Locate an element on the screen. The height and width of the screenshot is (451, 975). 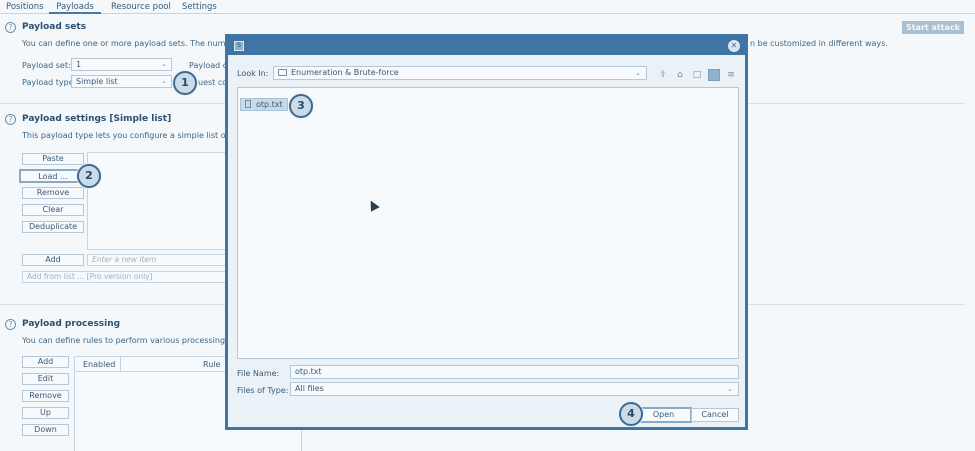
new-item-input: Enter a new item is located at coordinates (157, 260).